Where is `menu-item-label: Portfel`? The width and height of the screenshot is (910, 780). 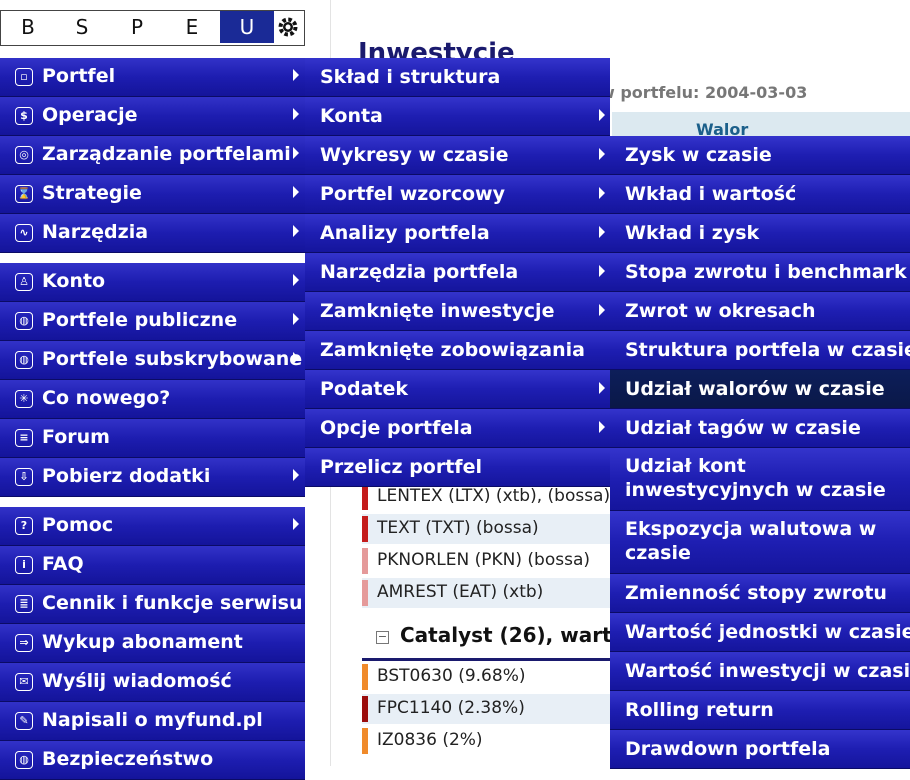
menu-item-label: Portfel is located at coordinates (79, 76).